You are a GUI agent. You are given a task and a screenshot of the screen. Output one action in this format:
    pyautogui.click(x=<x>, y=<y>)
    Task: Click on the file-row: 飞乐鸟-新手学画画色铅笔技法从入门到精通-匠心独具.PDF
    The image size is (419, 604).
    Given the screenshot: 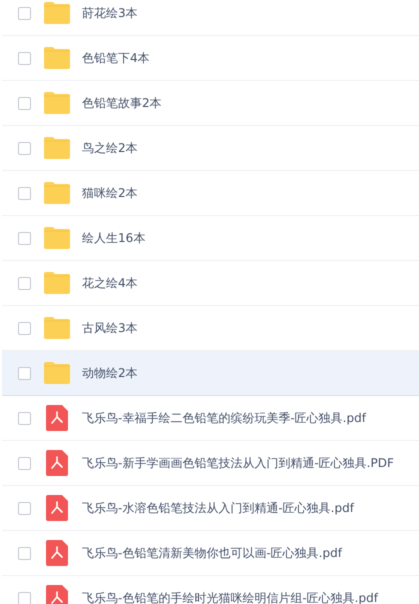 What is the action you would take?
    pyautogui.click(x=210, y=463)
    